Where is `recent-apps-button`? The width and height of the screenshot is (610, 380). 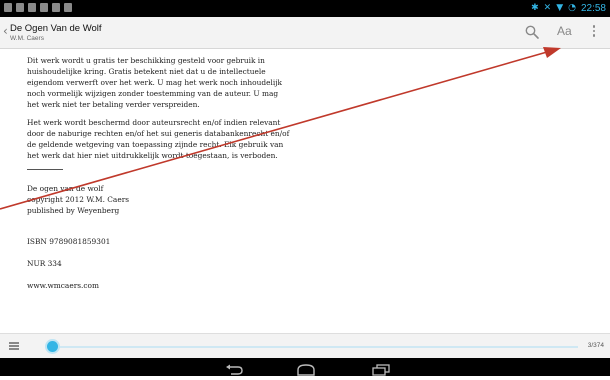
recent-apps-button is located at coordinates (381, 368).